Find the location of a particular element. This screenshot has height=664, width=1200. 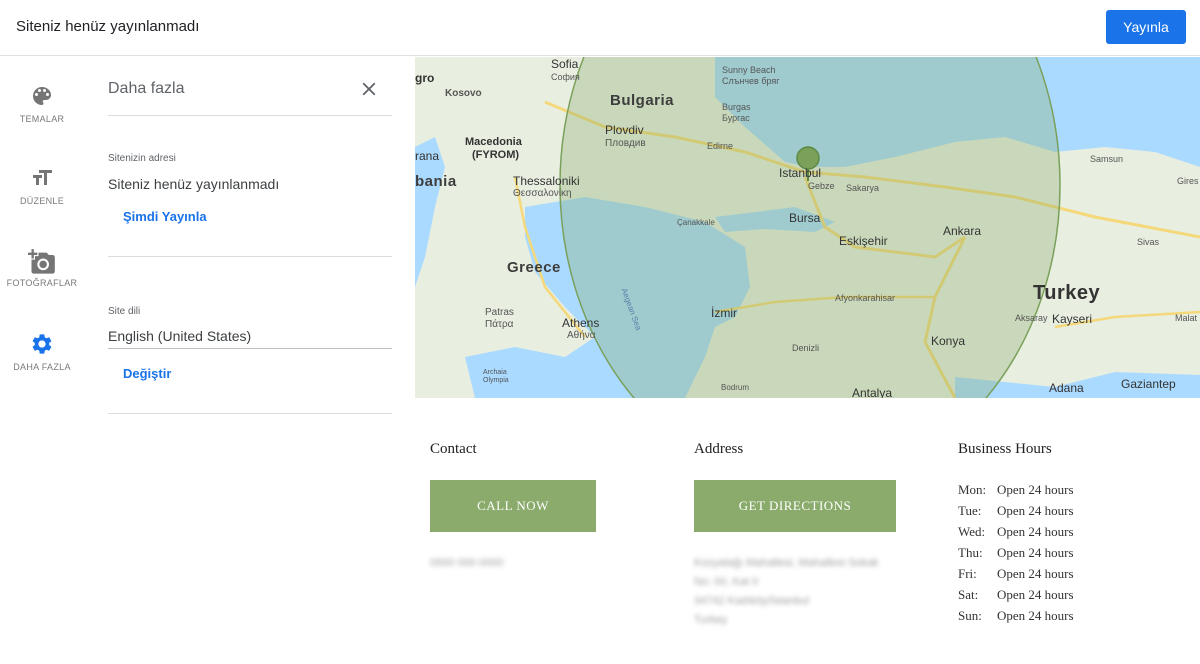

publish-button: Yayınla is located at coordinates (1146, 27).